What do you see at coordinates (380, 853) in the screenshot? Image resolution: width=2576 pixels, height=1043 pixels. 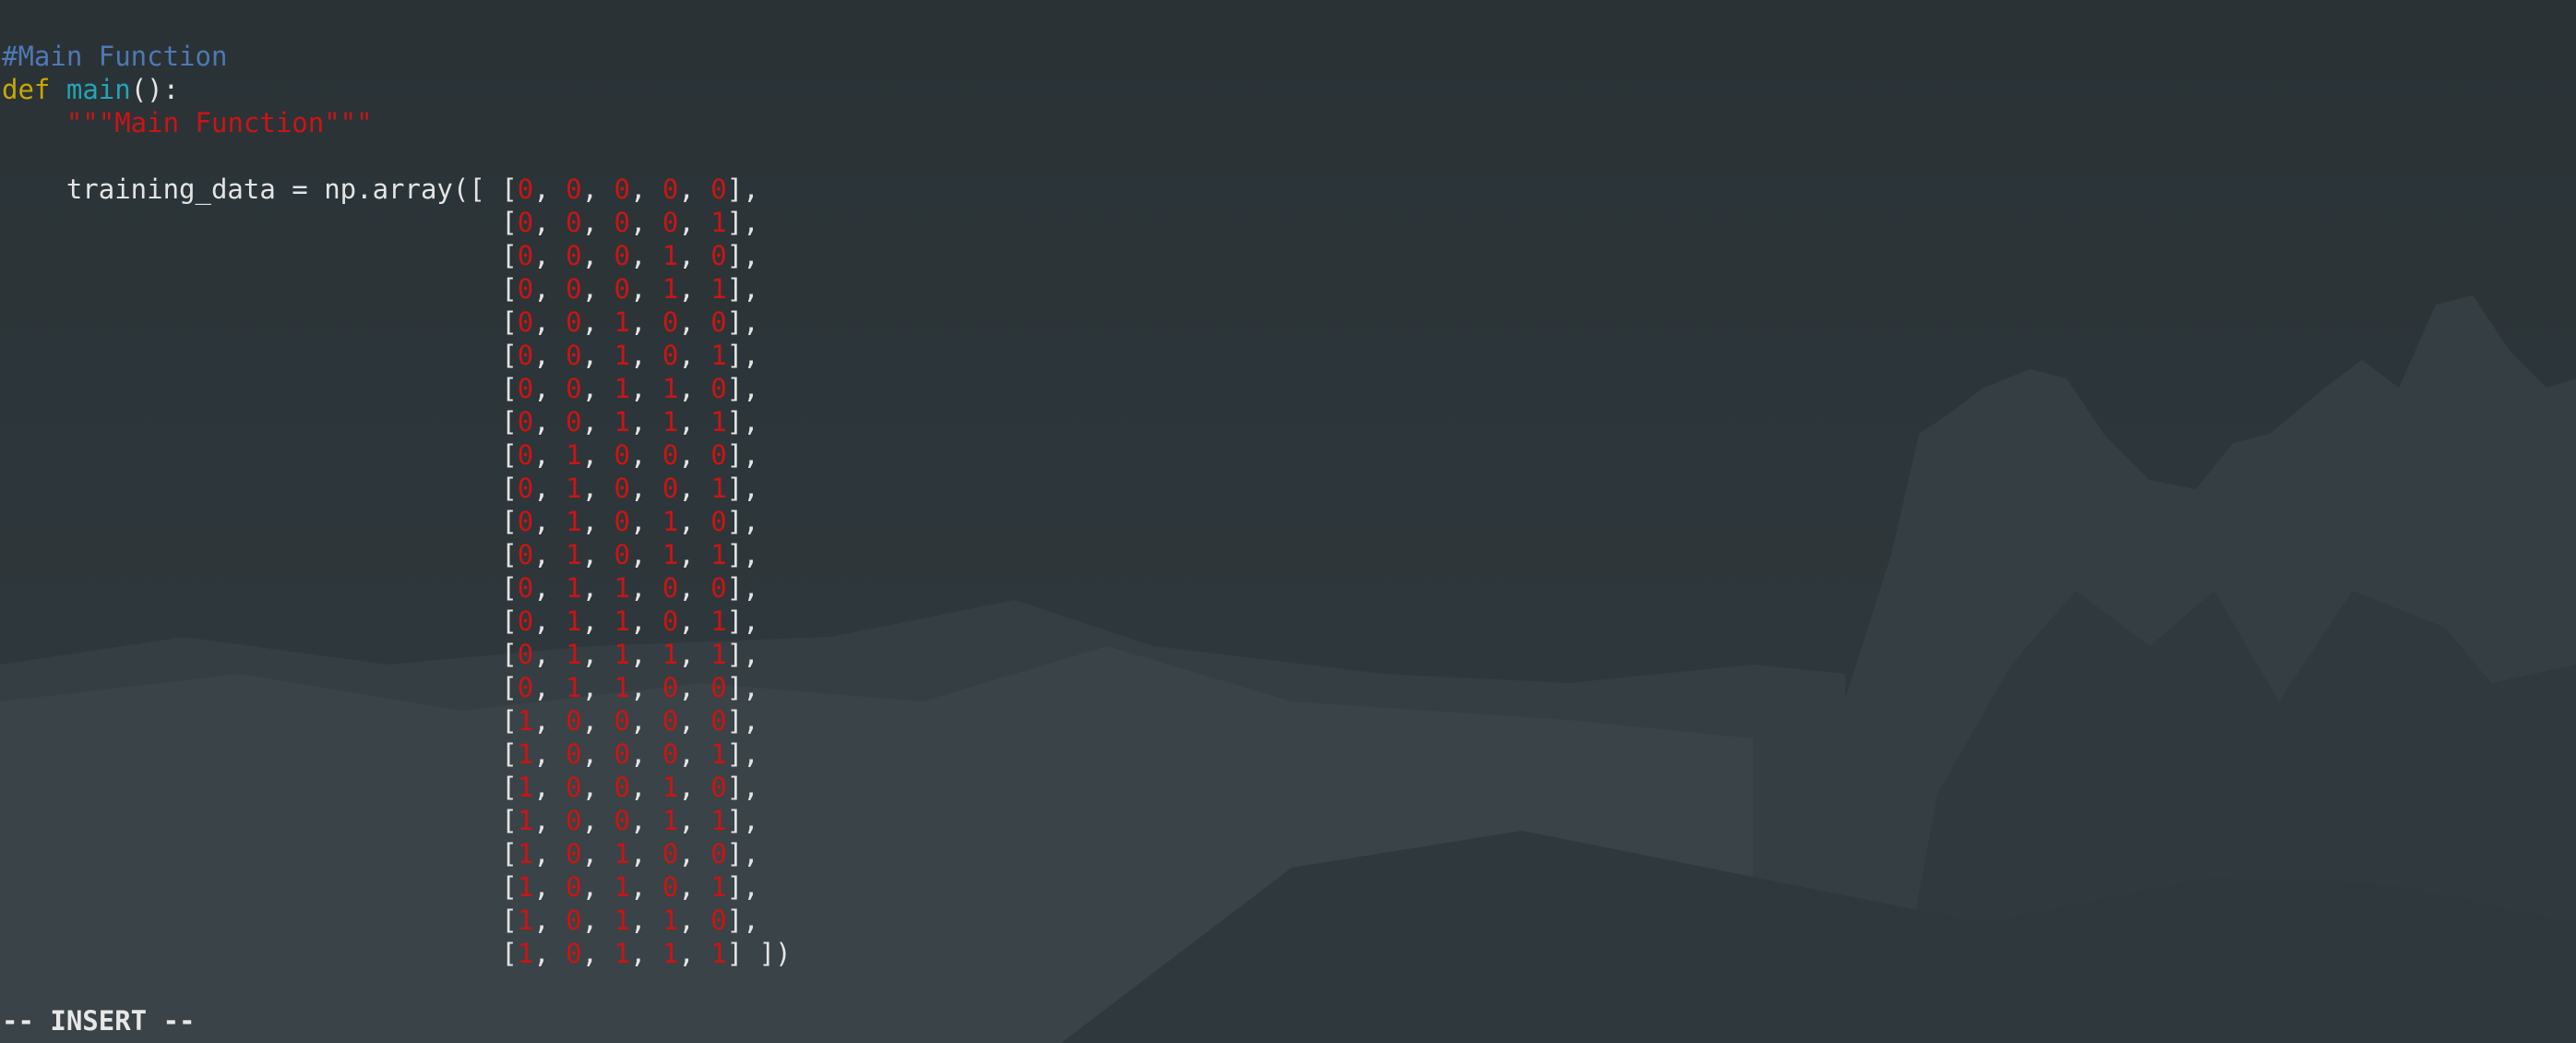 I see `array-row: [1, 0, 1, 0, 0],` at bounding box center [380, 853].